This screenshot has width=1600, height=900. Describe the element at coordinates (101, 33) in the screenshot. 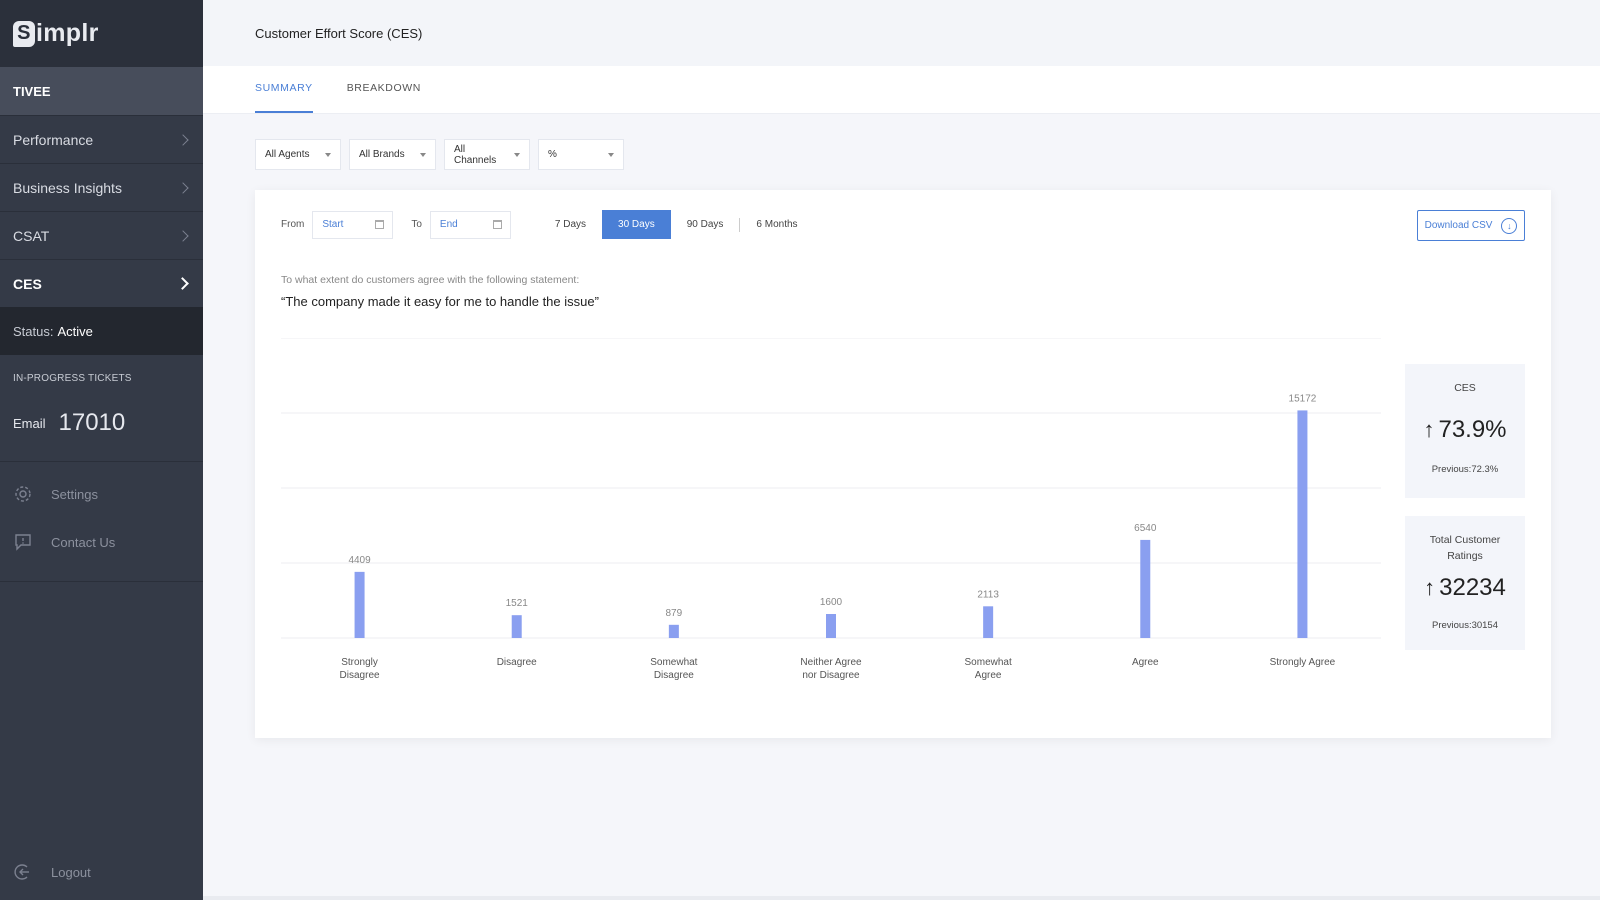

I see `logo-bar: Simplr` at that location.